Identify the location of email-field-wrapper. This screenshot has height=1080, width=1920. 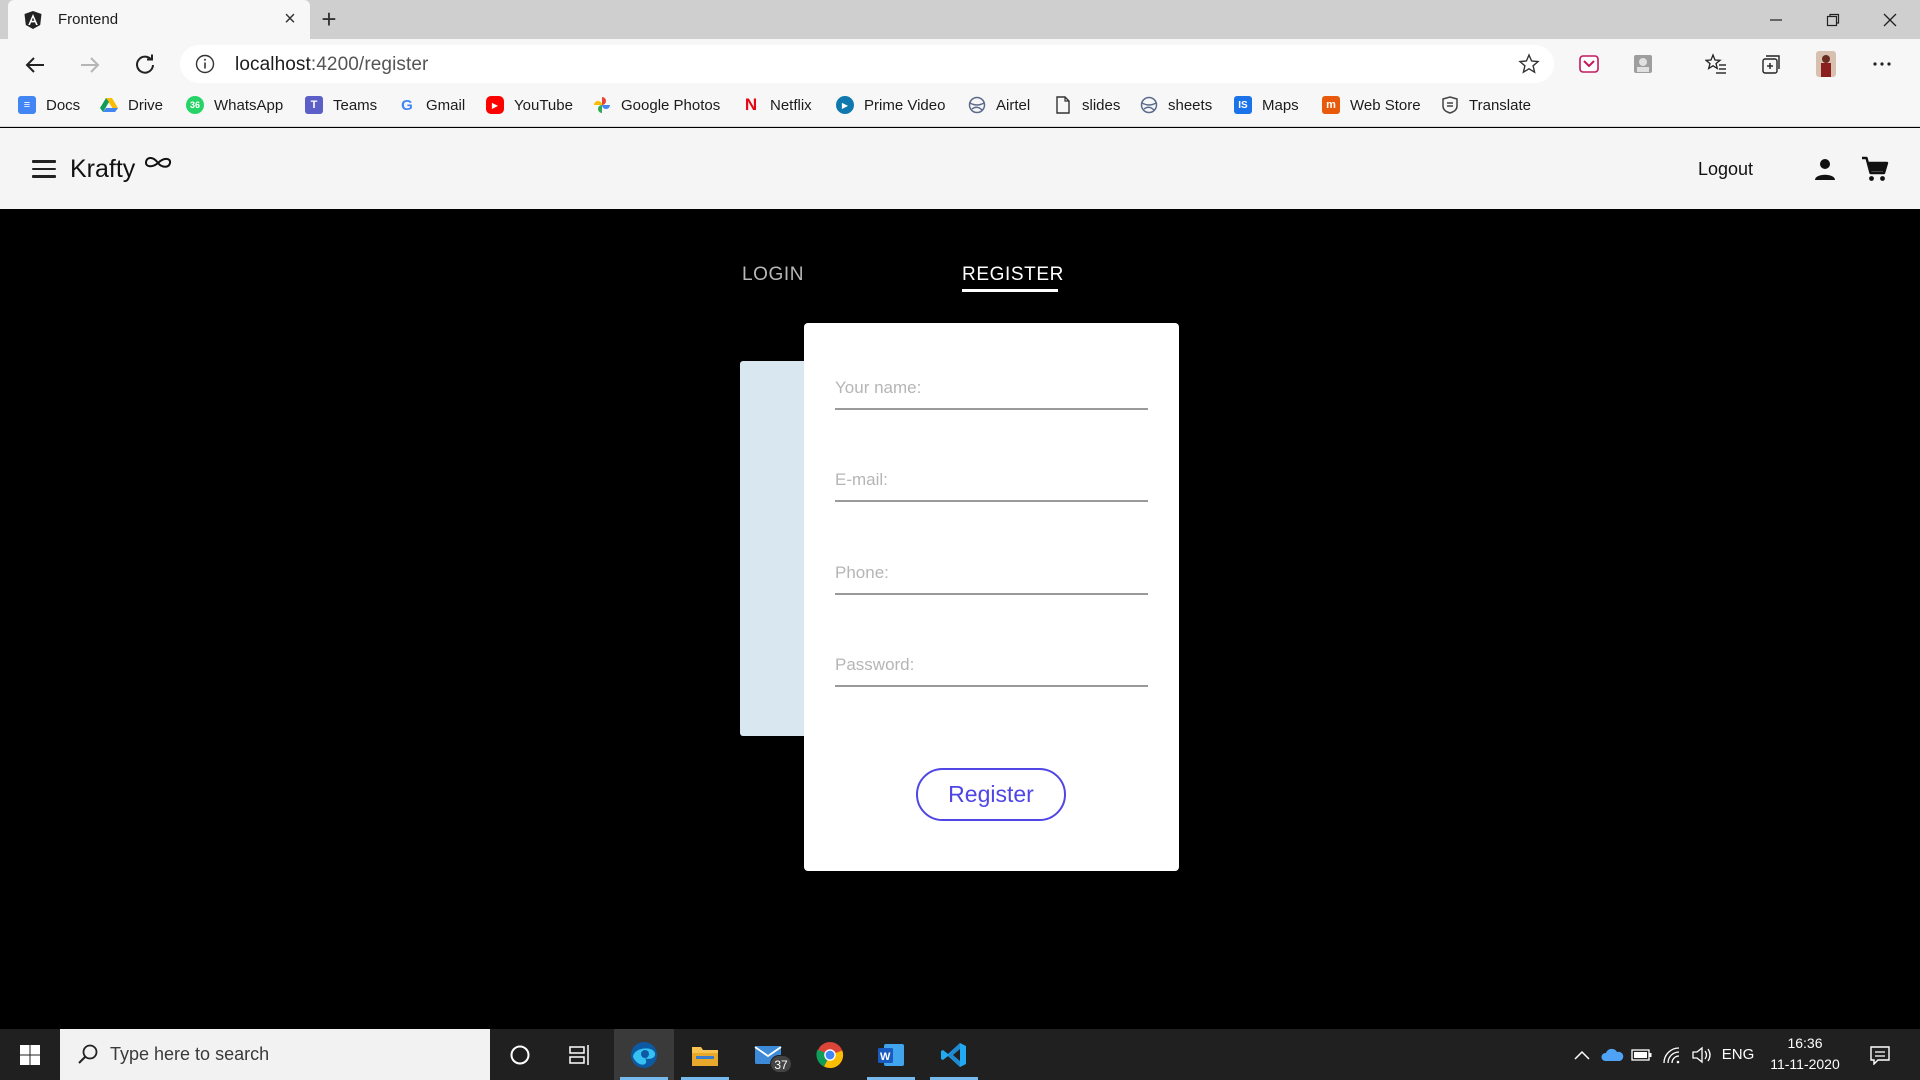
(991, 477).